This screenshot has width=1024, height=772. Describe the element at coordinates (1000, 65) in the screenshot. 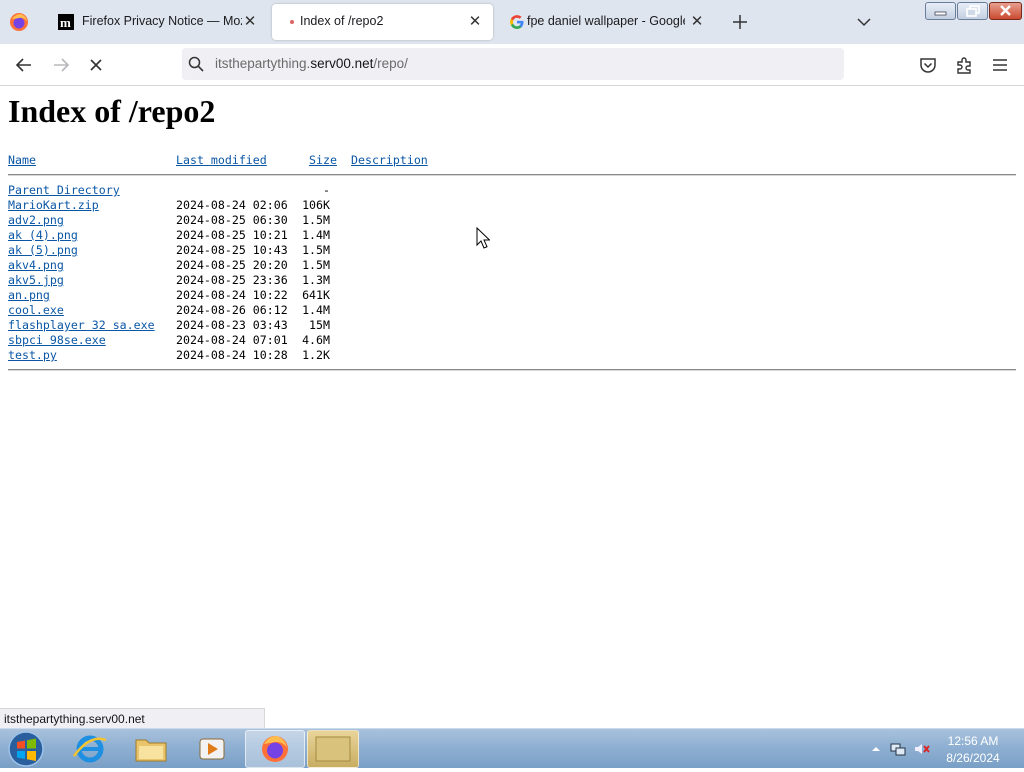

I see `hamburger-menu-icon` at that location.